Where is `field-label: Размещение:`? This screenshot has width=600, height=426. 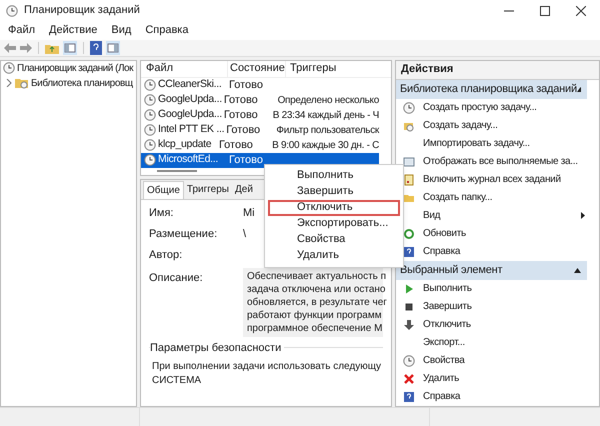
field-label: Размещение: is located at coordinates (183, 234).